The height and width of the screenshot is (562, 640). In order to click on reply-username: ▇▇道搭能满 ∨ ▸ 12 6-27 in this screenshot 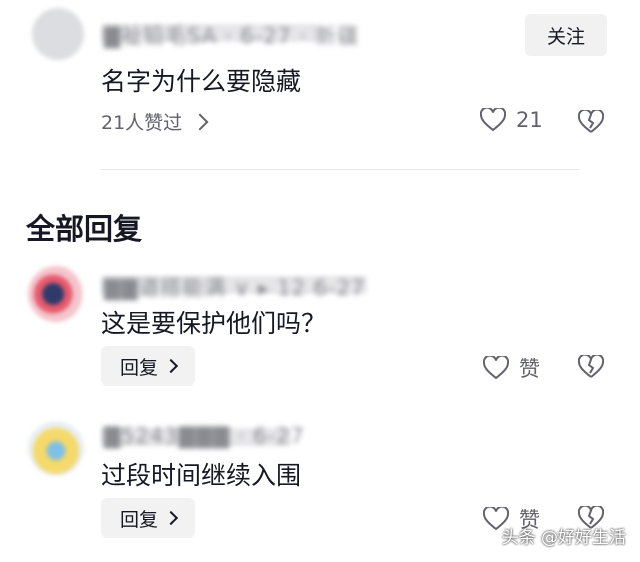, I will do `click(234, 287)`.